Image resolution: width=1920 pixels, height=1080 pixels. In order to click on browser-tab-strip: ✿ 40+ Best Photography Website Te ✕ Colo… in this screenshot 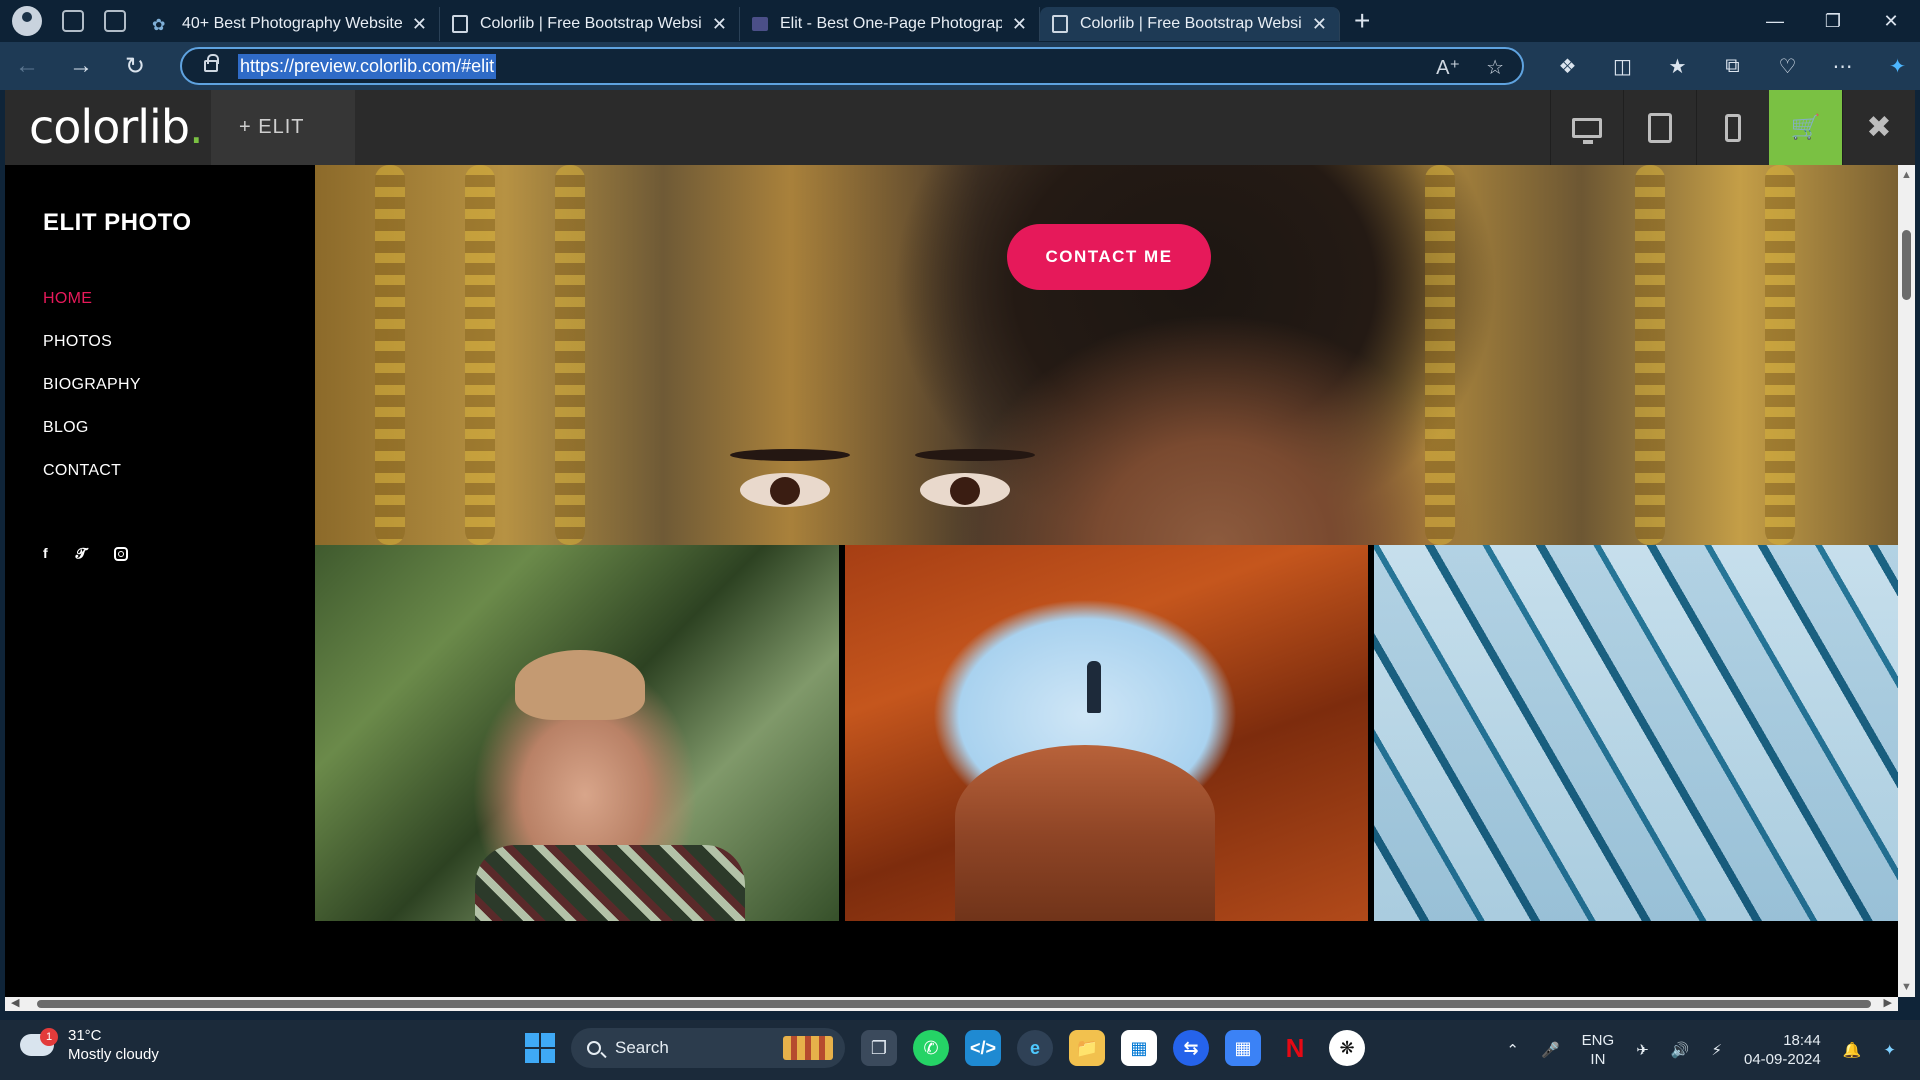, I will do `click(960, 21)`.